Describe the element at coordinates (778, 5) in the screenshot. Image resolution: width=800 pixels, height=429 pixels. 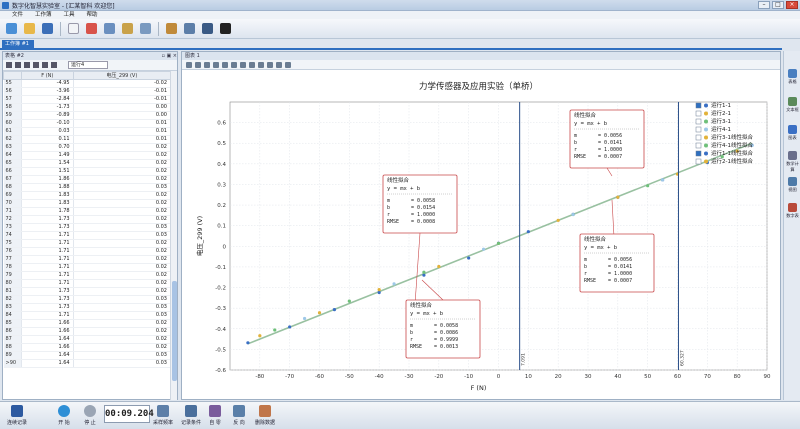
I see `maximize-button: □` at that location.